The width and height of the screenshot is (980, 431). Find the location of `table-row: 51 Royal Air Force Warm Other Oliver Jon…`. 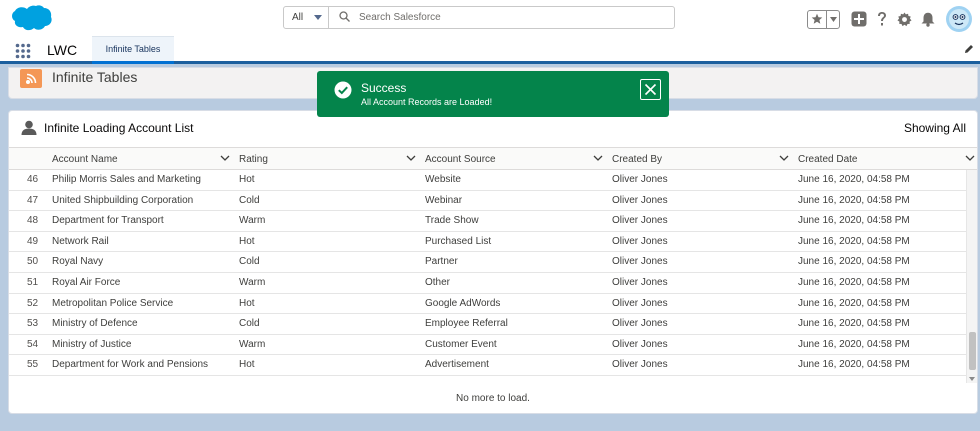

table-row: 51 Royal Air Force Warm Other Oliver Jon… is located at coordinates (493, 283).